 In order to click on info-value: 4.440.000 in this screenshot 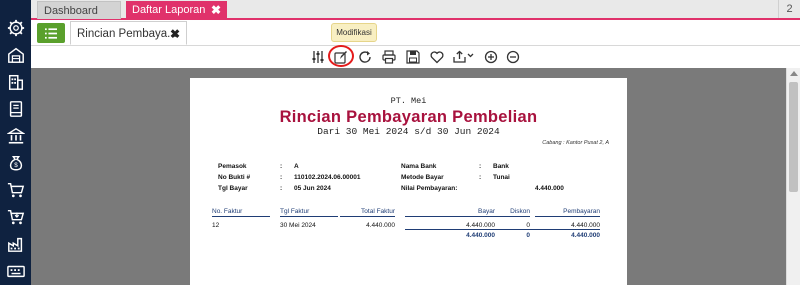, I will do `click(549, 188)`.